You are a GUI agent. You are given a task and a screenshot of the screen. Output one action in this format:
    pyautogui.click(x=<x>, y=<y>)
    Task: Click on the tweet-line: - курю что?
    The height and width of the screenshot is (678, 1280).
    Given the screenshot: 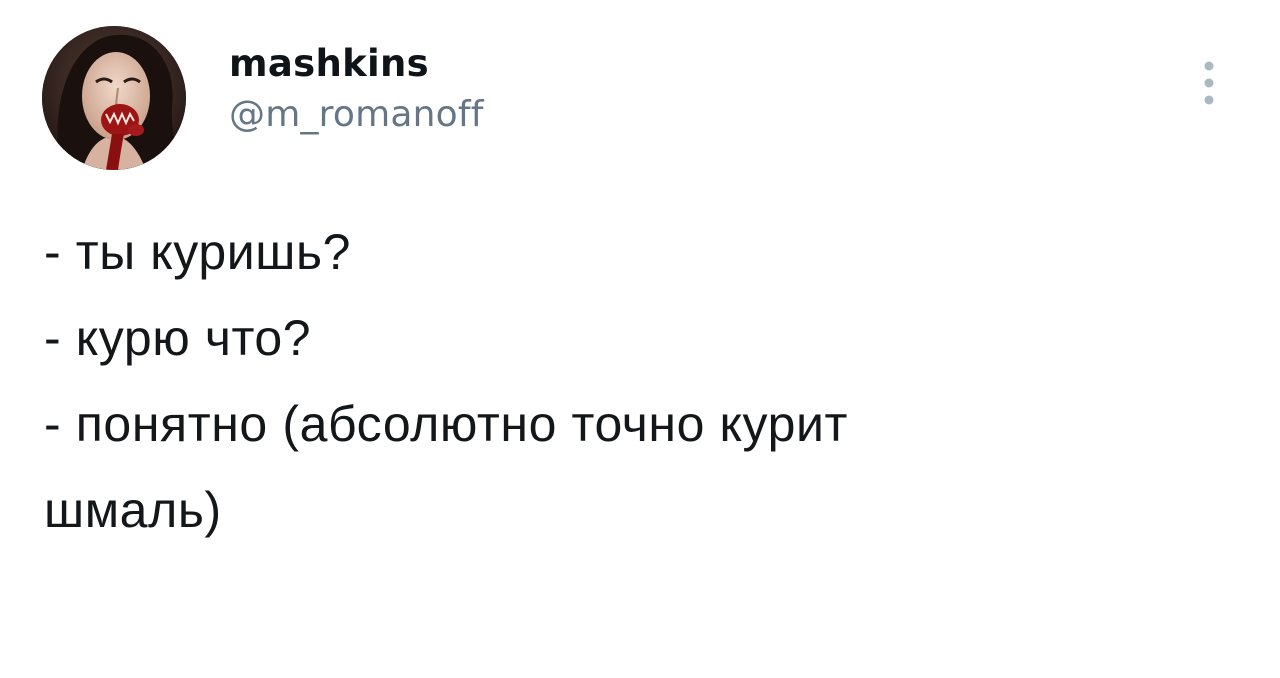 What is the action you would take?
    pyautogui.click(x=178, y=338)
    